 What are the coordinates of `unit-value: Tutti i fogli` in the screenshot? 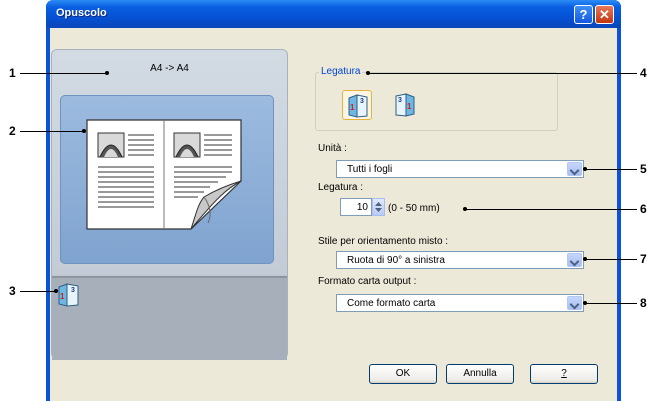 It's located at (370, 169).